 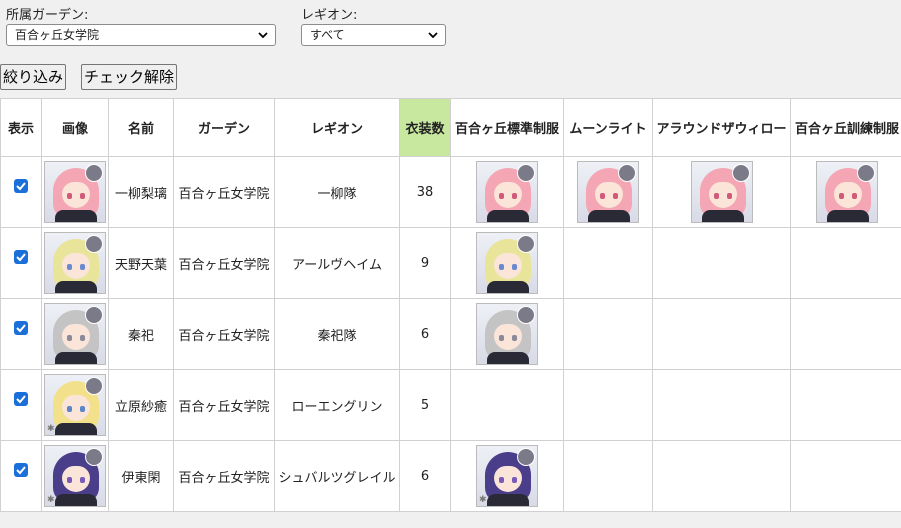 What do you see at coordinates (224, 127) in the screenshot?
I see `header-garden: ガーデン` at bounding box center [224, 127].